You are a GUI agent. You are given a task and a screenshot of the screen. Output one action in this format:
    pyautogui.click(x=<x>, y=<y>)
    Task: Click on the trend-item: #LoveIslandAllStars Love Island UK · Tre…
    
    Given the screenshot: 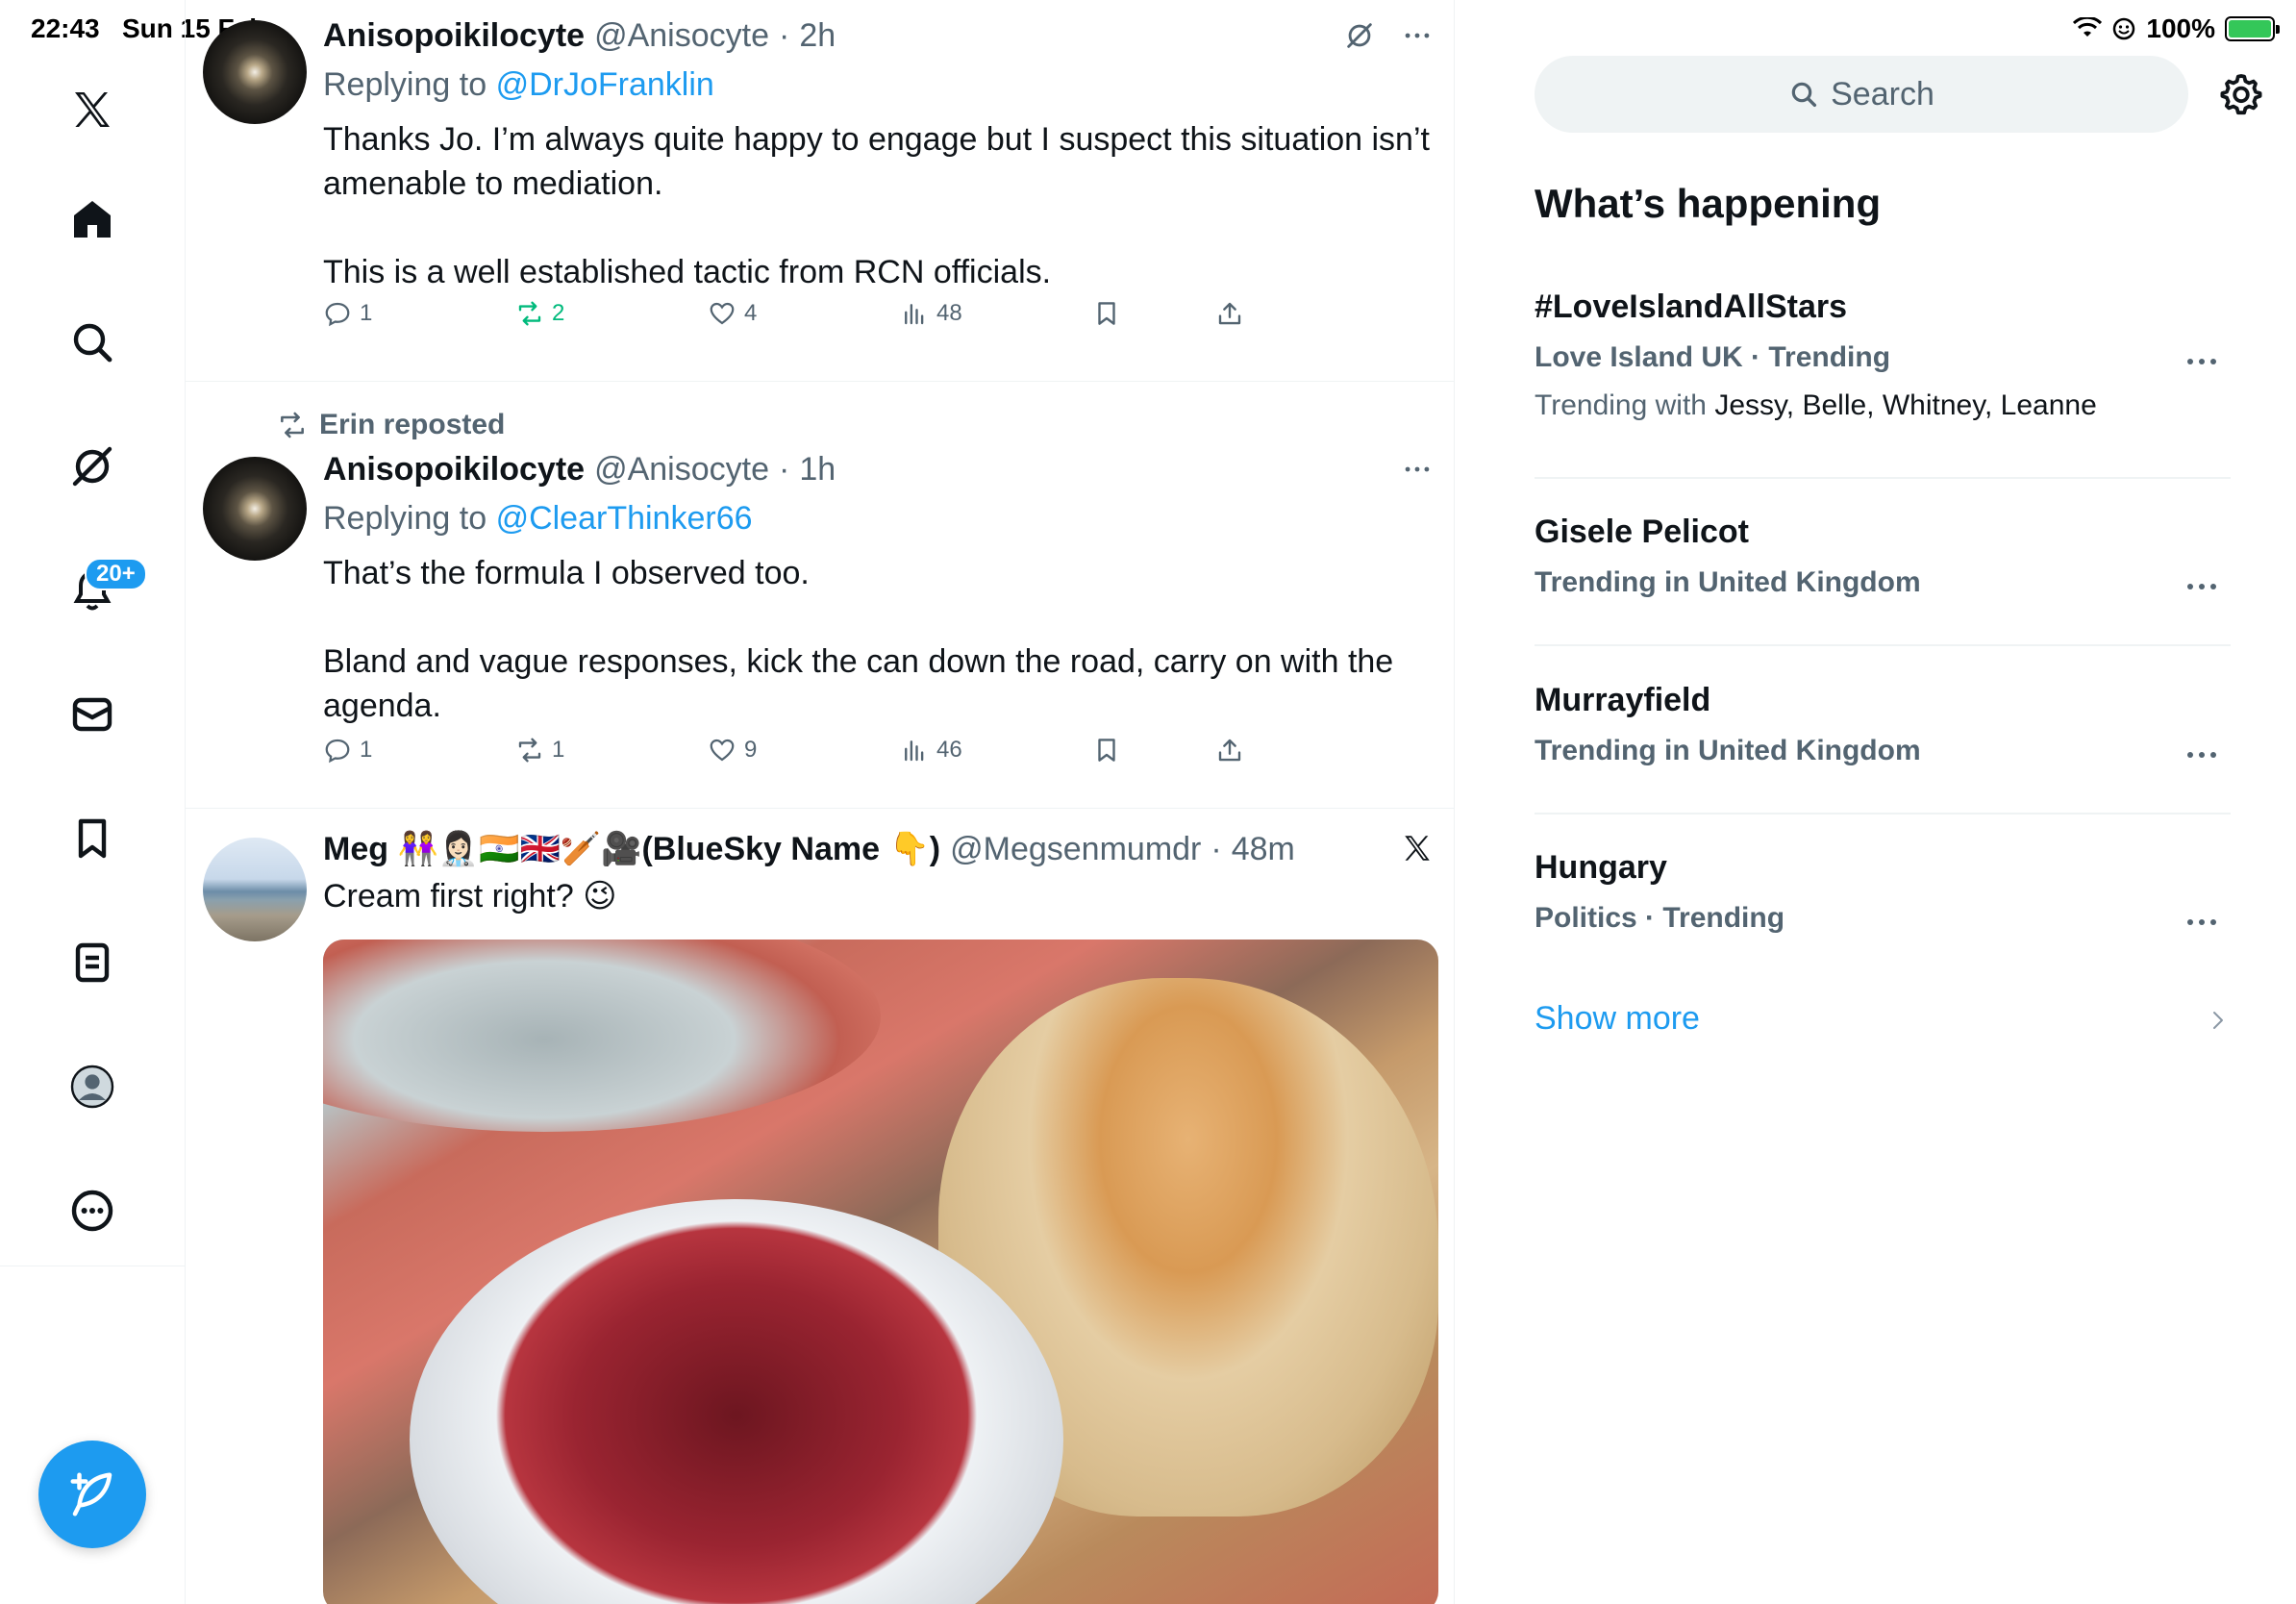 What is the action you would take?
    pyautogui.click(x=1883, y=355)
    